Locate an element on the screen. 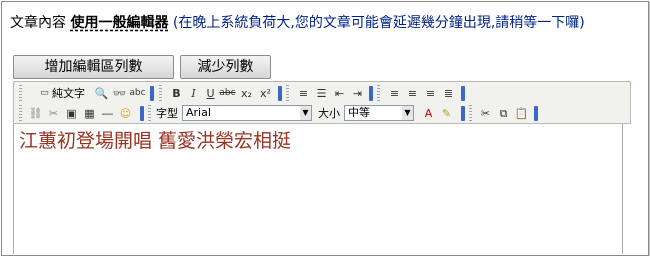 This screenshot has width=650, height=256. plain-text-icon: ▭ is located at coordinates (44, 93).